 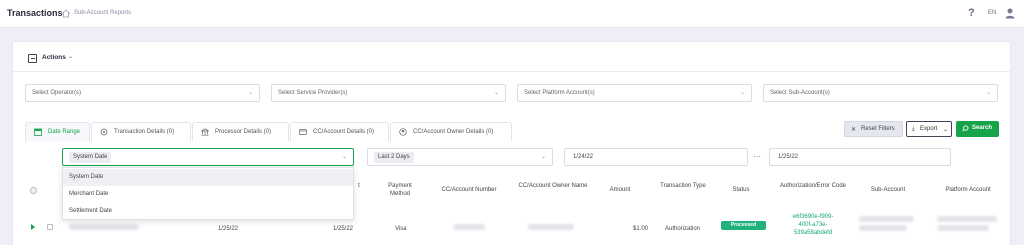 I want to click on row-payment-method: Visa, so click(x=401, y=229).